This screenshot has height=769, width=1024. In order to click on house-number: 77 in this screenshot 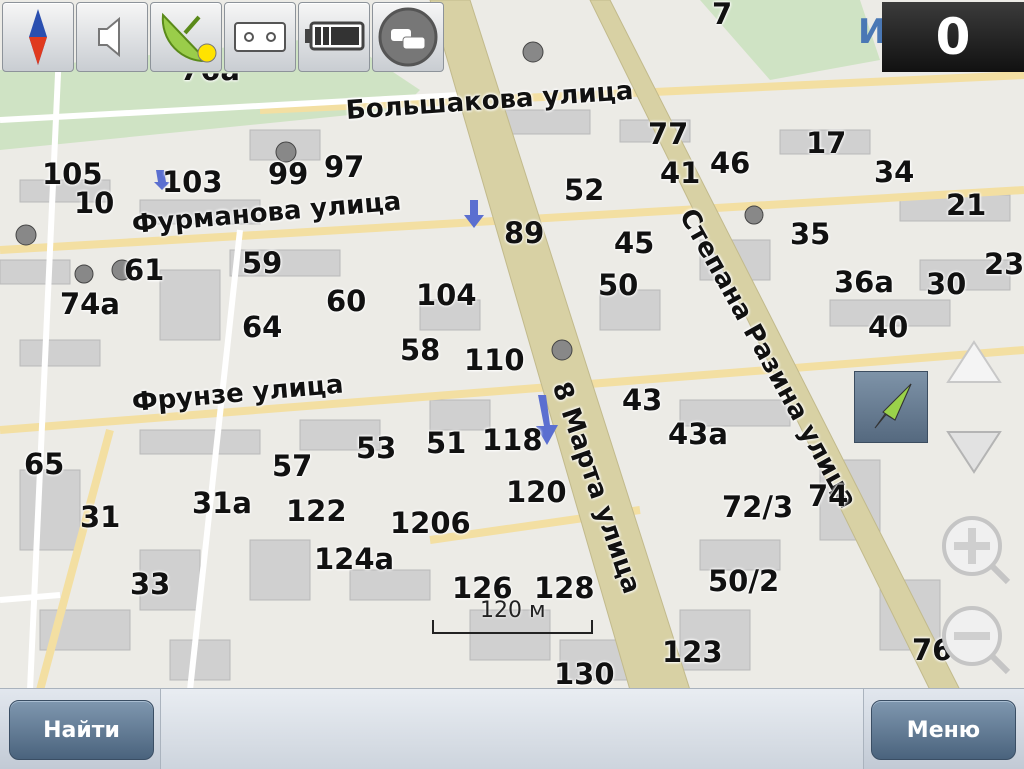, I will do `click(668, 134)`.